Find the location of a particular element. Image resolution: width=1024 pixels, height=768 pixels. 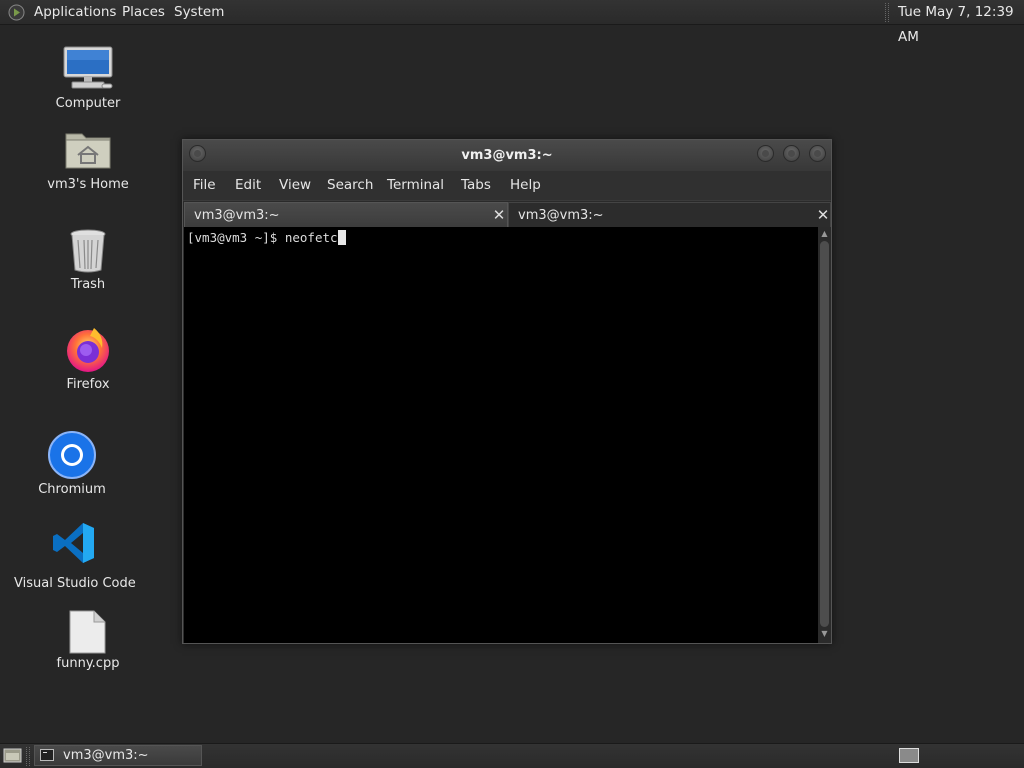

firefox-icon is located at coordinates (88, 350).